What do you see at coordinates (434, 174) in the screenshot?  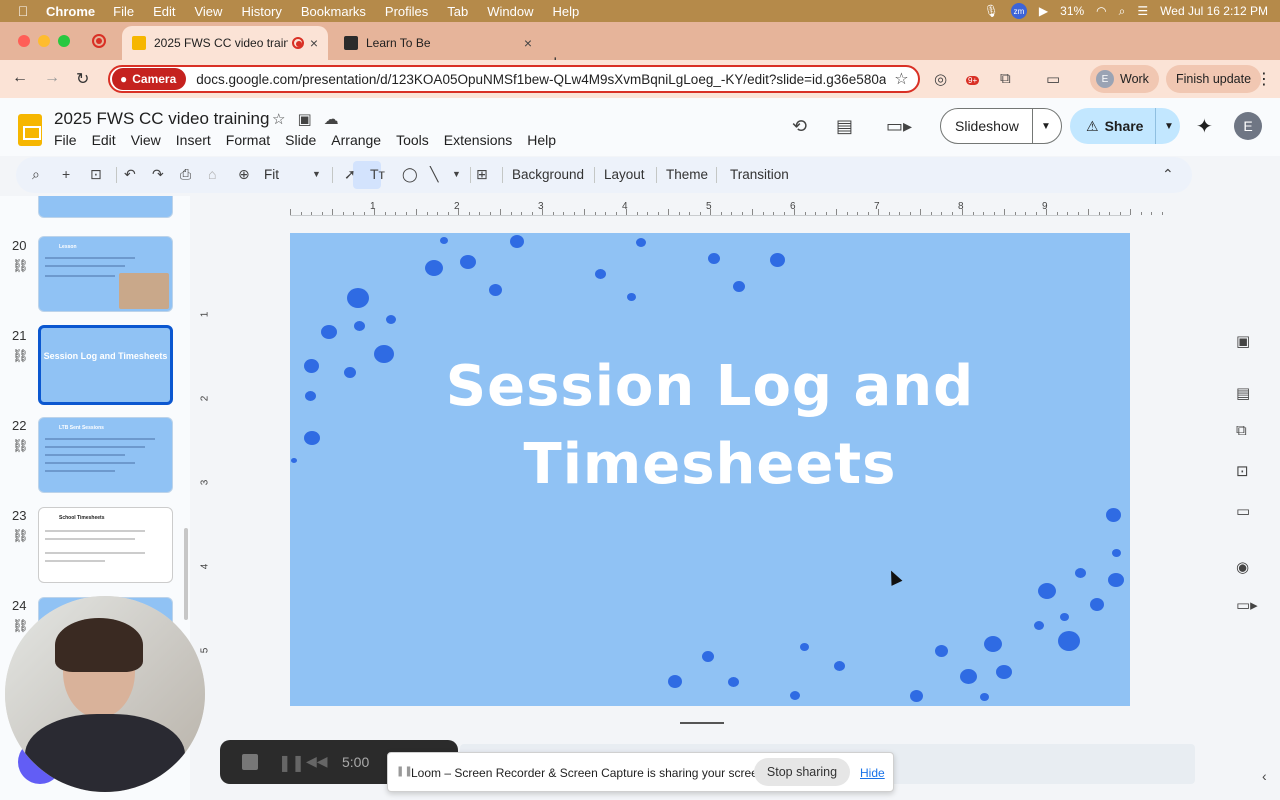 I see `line-icon: ╲` at bounding box center [434, 174].